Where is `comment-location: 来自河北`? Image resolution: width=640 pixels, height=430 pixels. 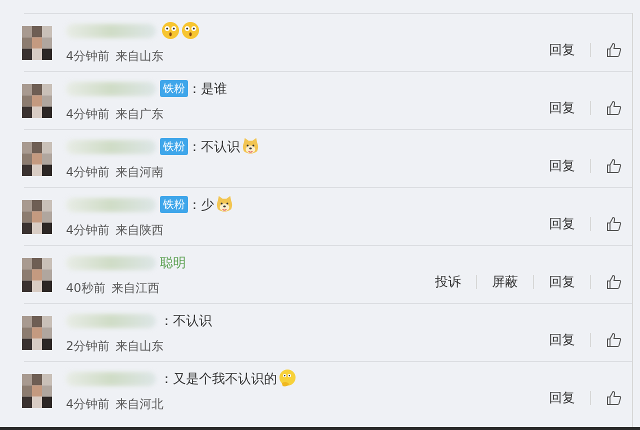
comment-location: 来自河北 is located at coordinates (140, 404).